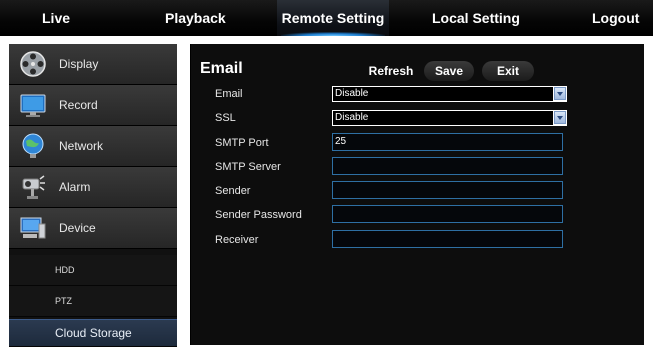 This screenshot has height=347, width=653. I want to click on sidebar-subitem-label: HDD, so click(65, 270).